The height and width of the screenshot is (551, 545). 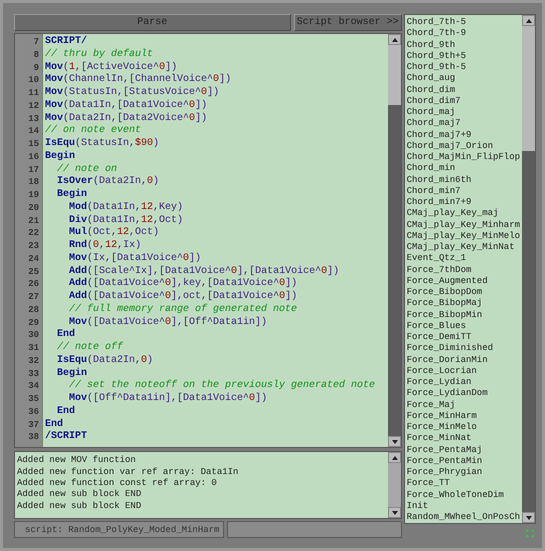 What do you see at coordinates (33, 425) in the screenshot?
I see `line-number: 37` at bounding box center [33, 425].